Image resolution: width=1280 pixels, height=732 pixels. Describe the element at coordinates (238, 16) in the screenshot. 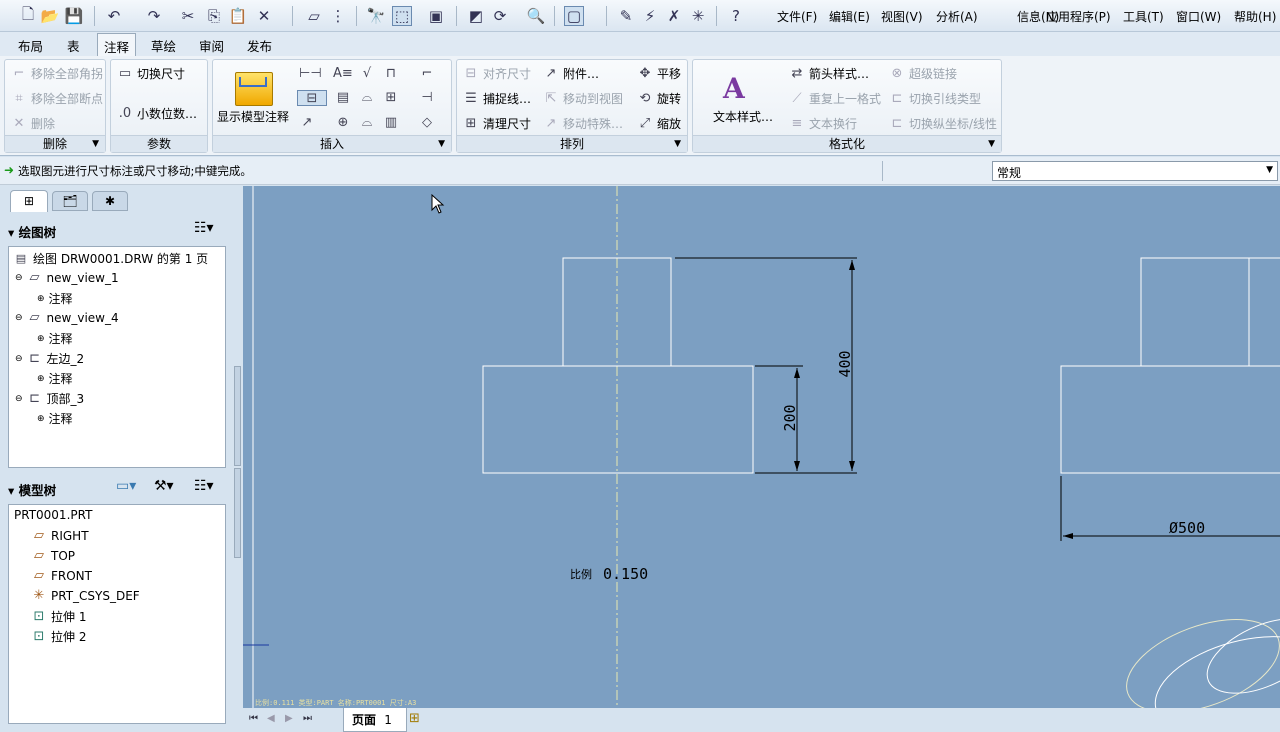

I see `paste-icon: 📋` at that location.